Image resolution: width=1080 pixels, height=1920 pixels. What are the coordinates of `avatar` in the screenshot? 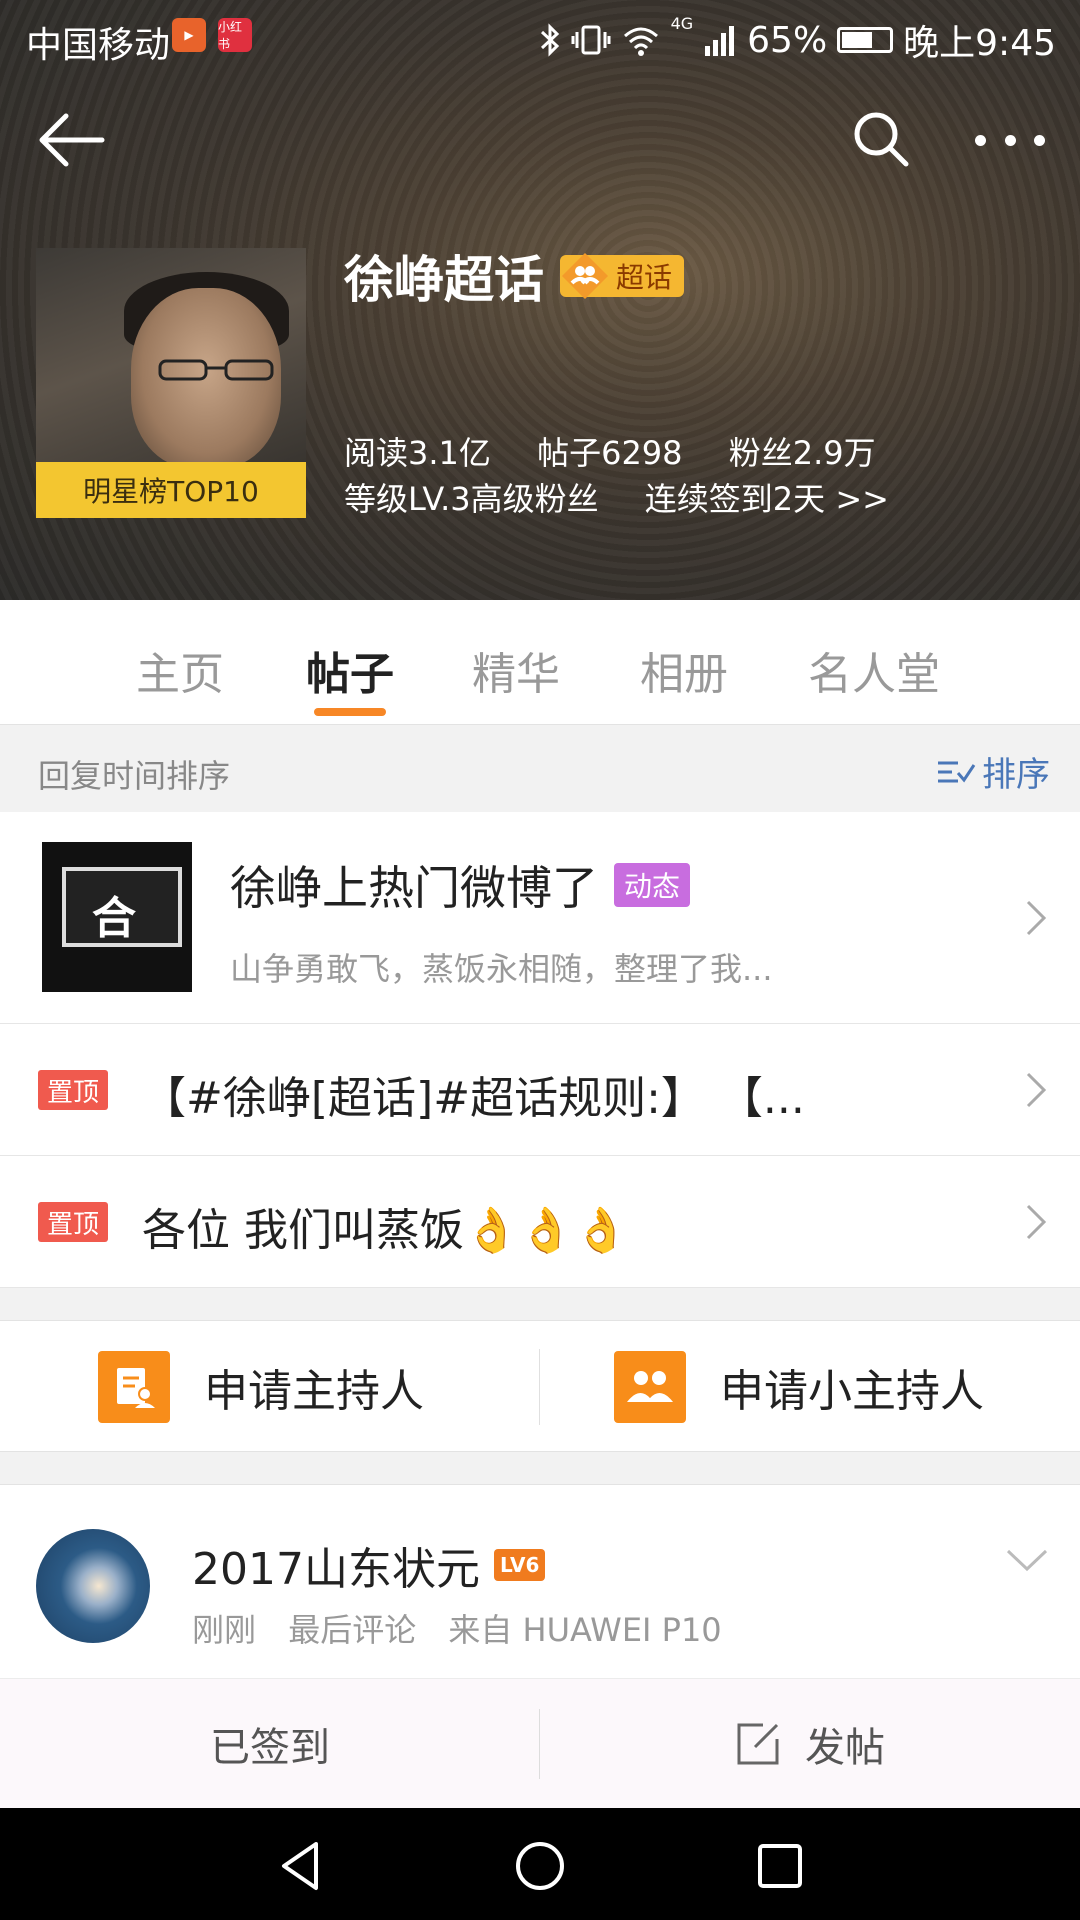 It's located at (93, 1586).